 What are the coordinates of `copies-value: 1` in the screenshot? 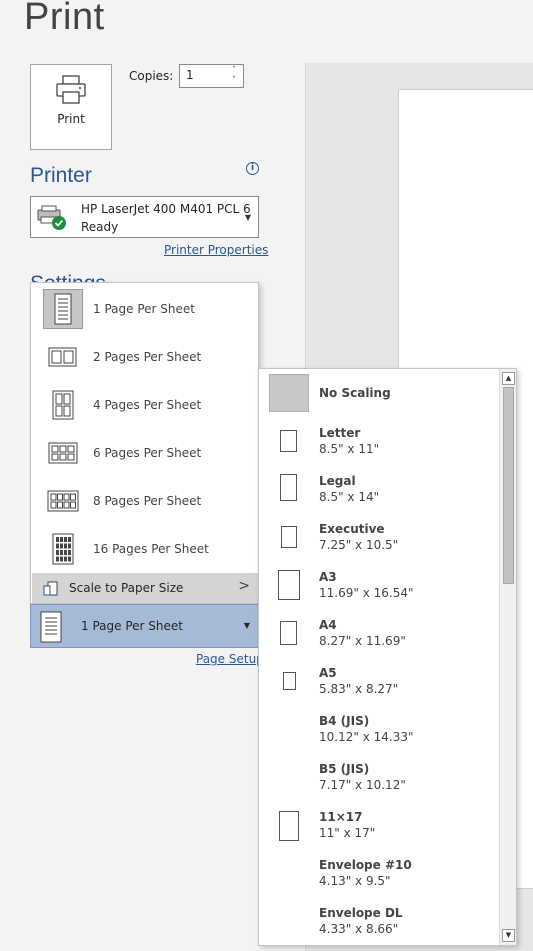 It's located at (190, 75).